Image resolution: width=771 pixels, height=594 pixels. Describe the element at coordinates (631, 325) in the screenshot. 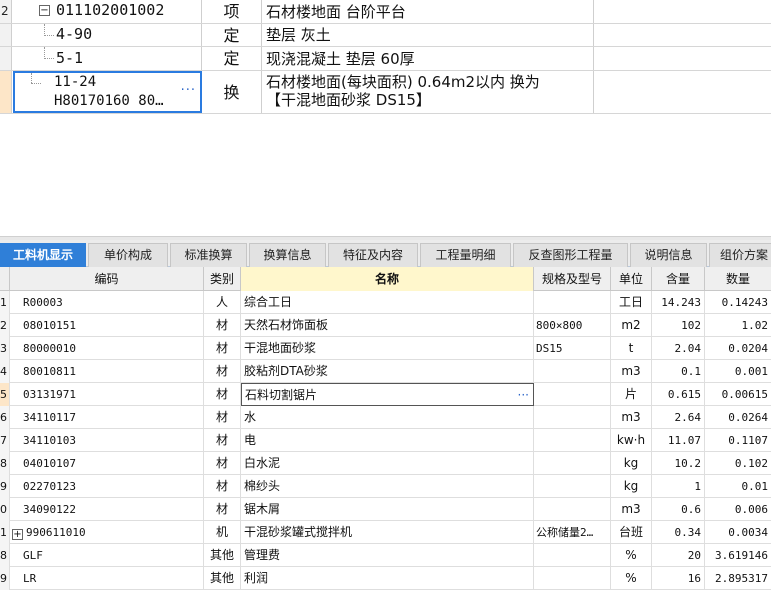

I see `unit-cell: m2` at that location.